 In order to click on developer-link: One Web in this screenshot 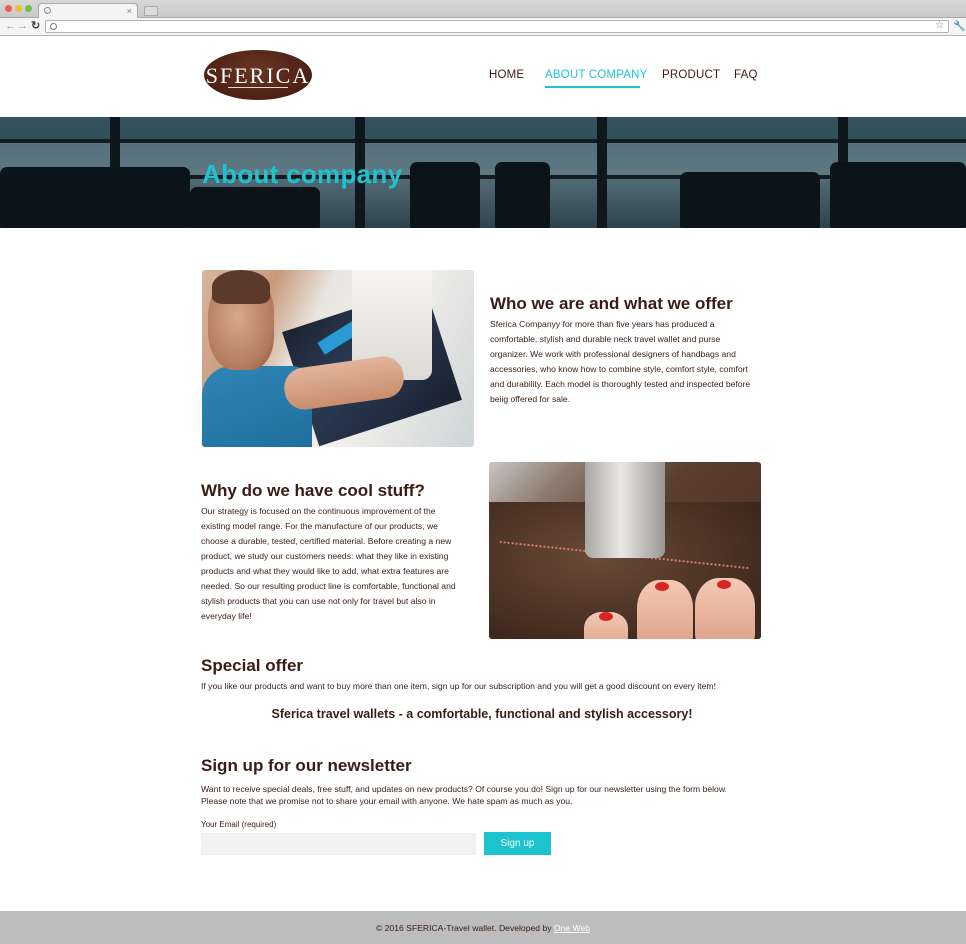, I will do `click(572, 928)`.